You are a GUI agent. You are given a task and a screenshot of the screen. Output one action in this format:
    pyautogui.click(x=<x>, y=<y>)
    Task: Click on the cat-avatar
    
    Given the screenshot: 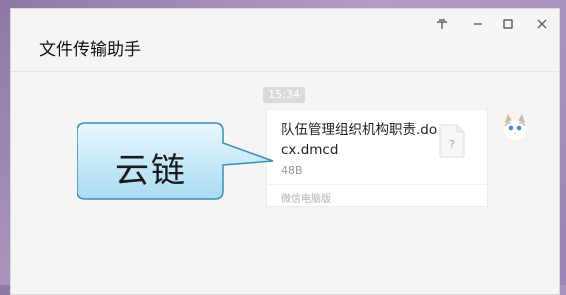 What is the action you would take?
    pyautogui.click(x=515, y=127)
    